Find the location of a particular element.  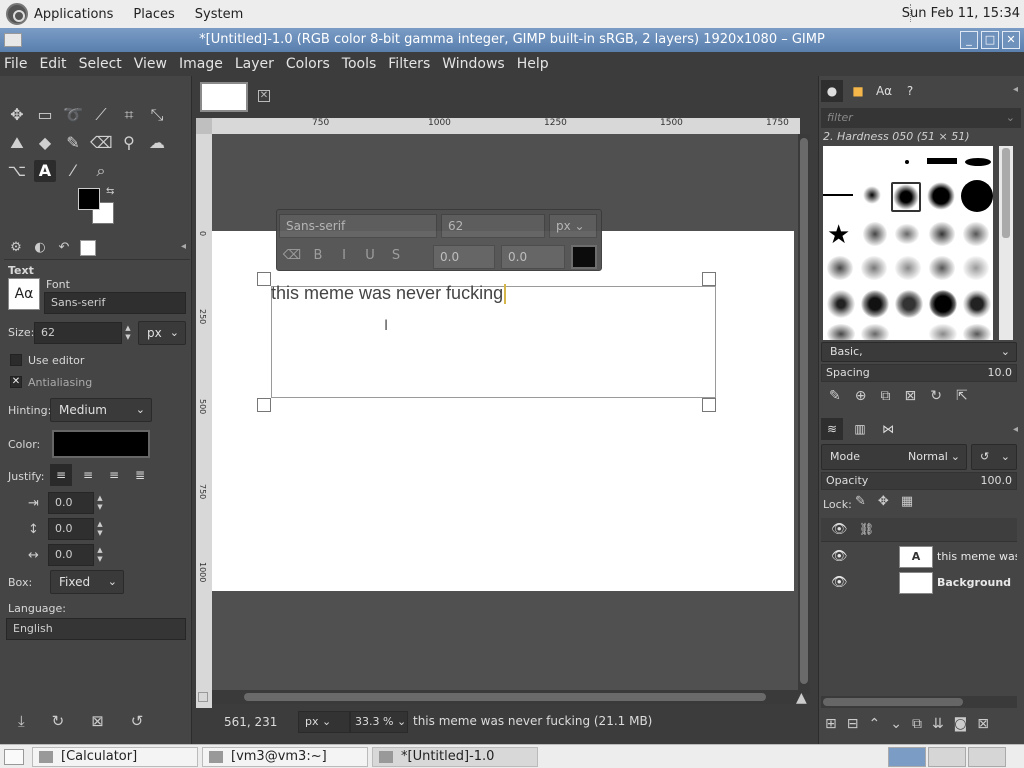

toolbar-color-button is located at coordinates (584, 257).